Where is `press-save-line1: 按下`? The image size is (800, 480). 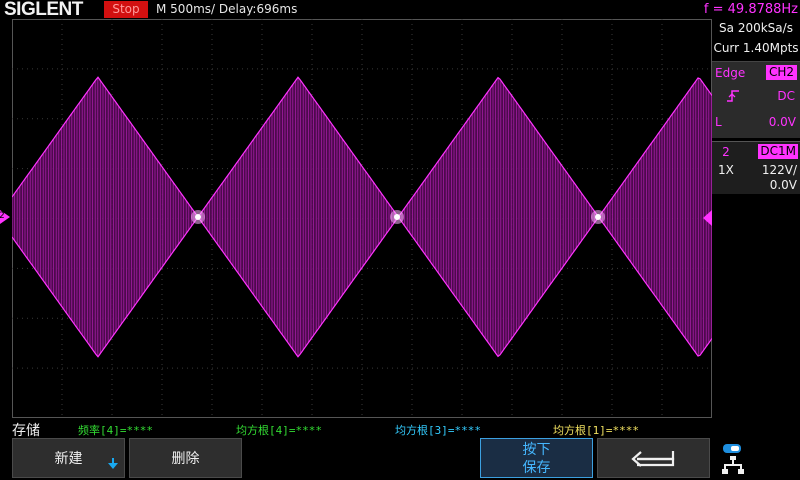
press-save-line1: 按下 is located at coordinates (536, 450).